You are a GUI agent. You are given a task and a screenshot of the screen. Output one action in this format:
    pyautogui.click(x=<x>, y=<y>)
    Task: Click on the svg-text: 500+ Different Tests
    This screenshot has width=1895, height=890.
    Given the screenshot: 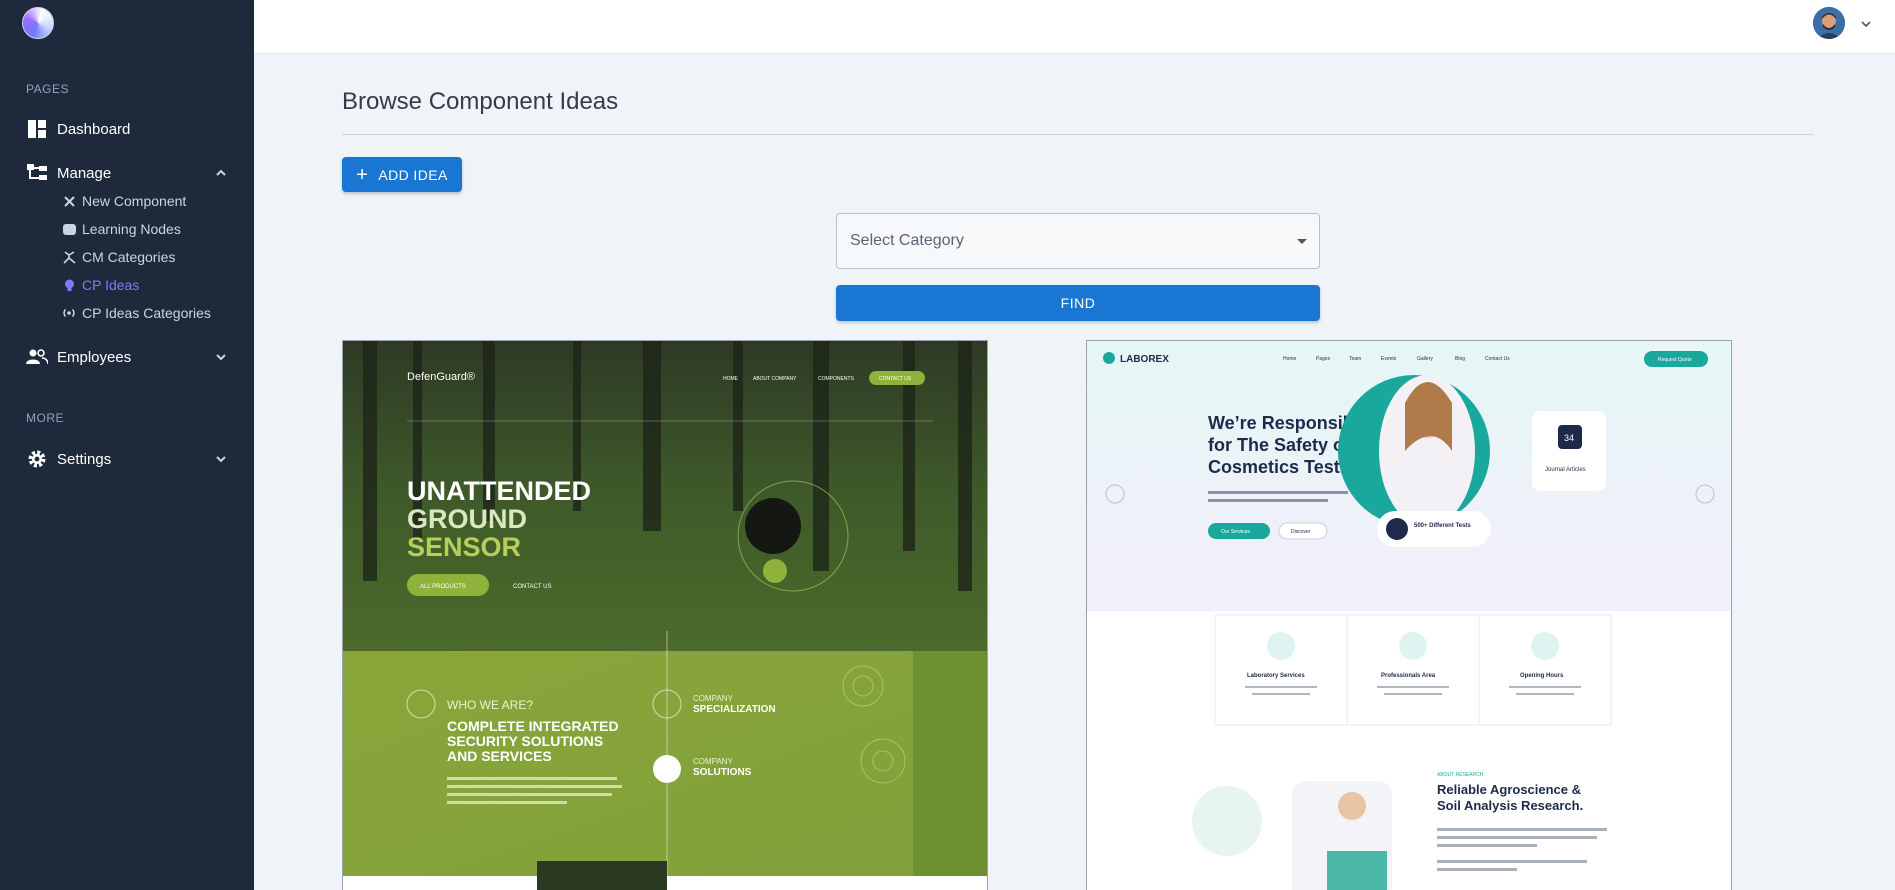 What is the action you would take?
    pyautogui.click(x=1442, y=526)
    